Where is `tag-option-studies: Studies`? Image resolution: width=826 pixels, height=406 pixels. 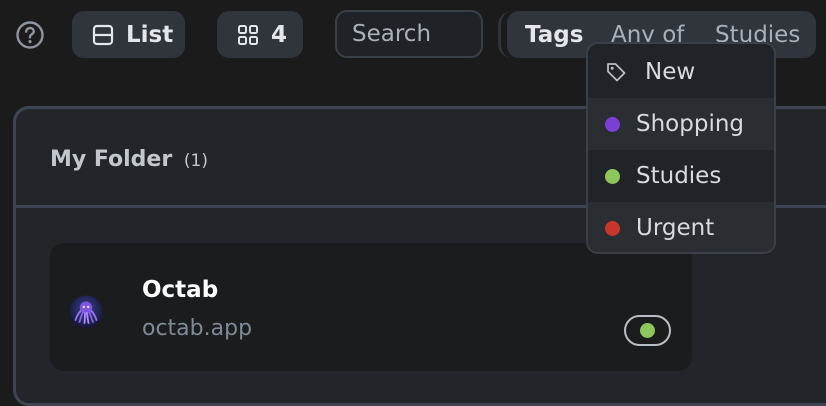 tag-option-studies: Studies is located at coordinates (681, 176).